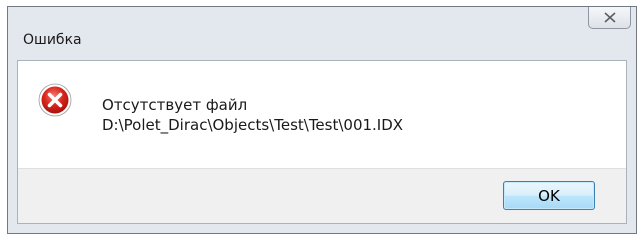 The height and width of the screenshot is (240, 643). What do you see at coordinates (175, 105) in the screenshot?
I see `message-line-1: Отсутствует файл` at bounding box center [175, 105].